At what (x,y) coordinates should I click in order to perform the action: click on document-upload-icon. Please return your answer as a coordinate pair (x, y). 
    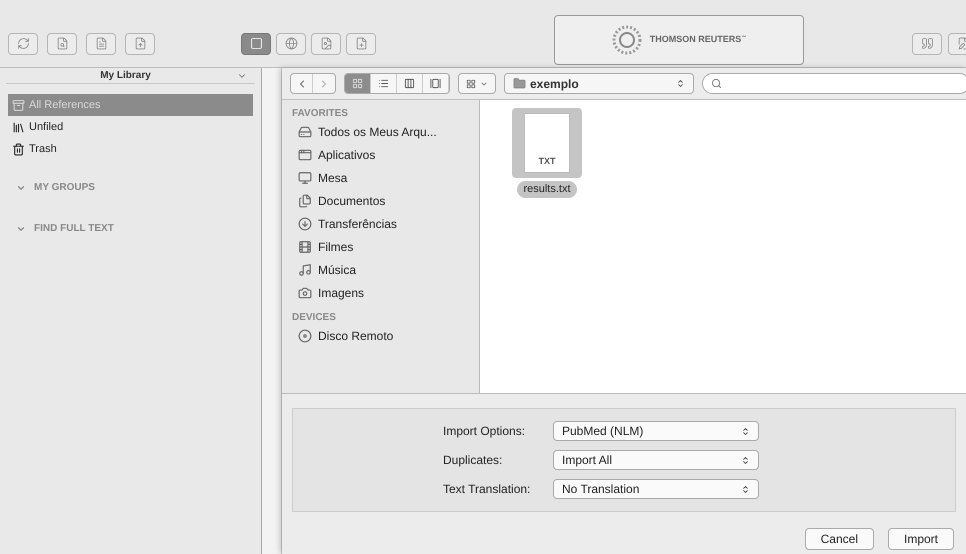
    Looking at the image, I should click on (140, 43).